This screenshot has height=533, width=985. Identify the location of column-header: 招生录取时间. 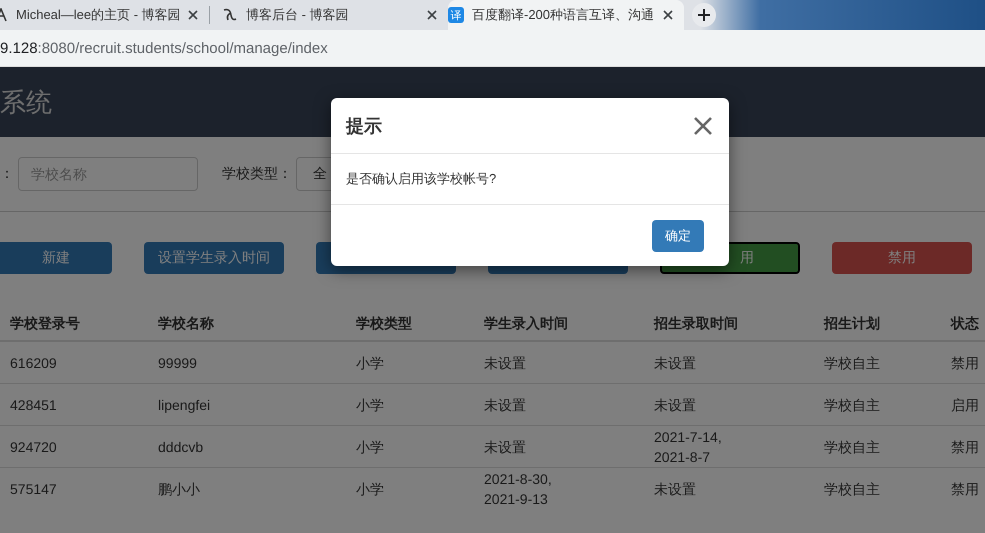
(729, 324).